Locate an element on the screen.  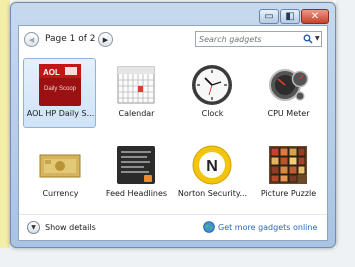
caption-buttons: ▭ ◧ ✕ is located at coordinates (294, 16).